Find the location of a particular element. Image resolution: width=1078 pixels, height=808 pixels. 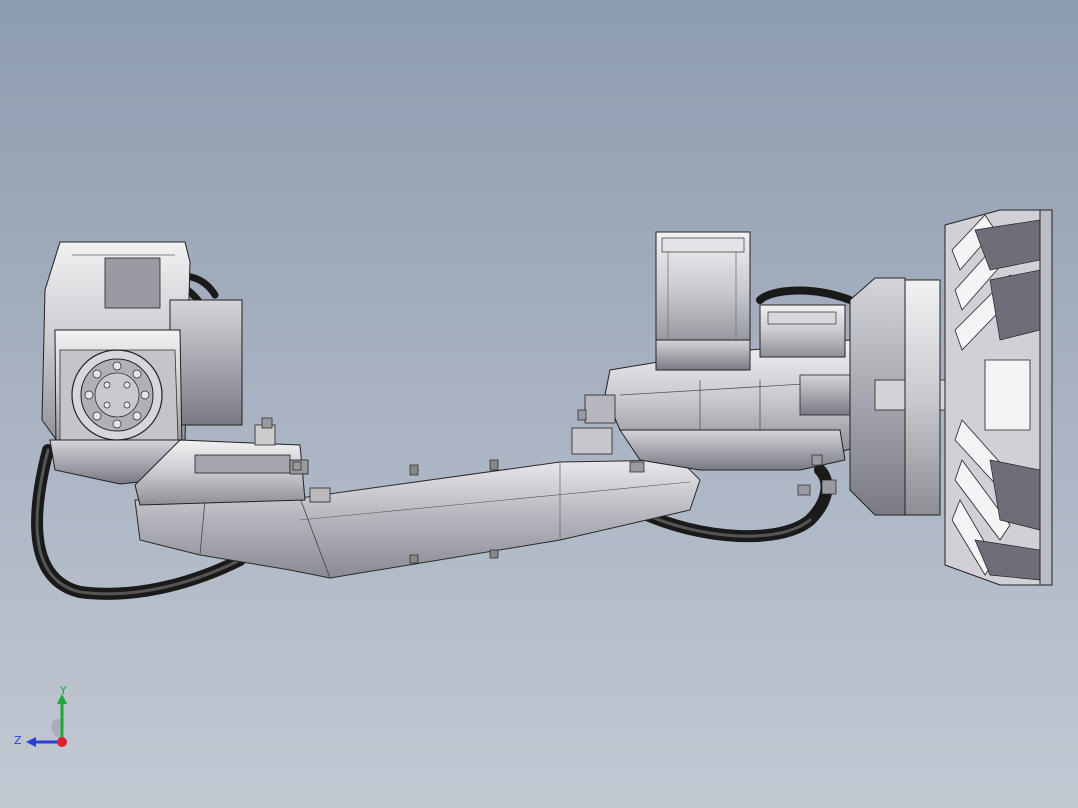

axis-motor is located at coordinates (750, 301).